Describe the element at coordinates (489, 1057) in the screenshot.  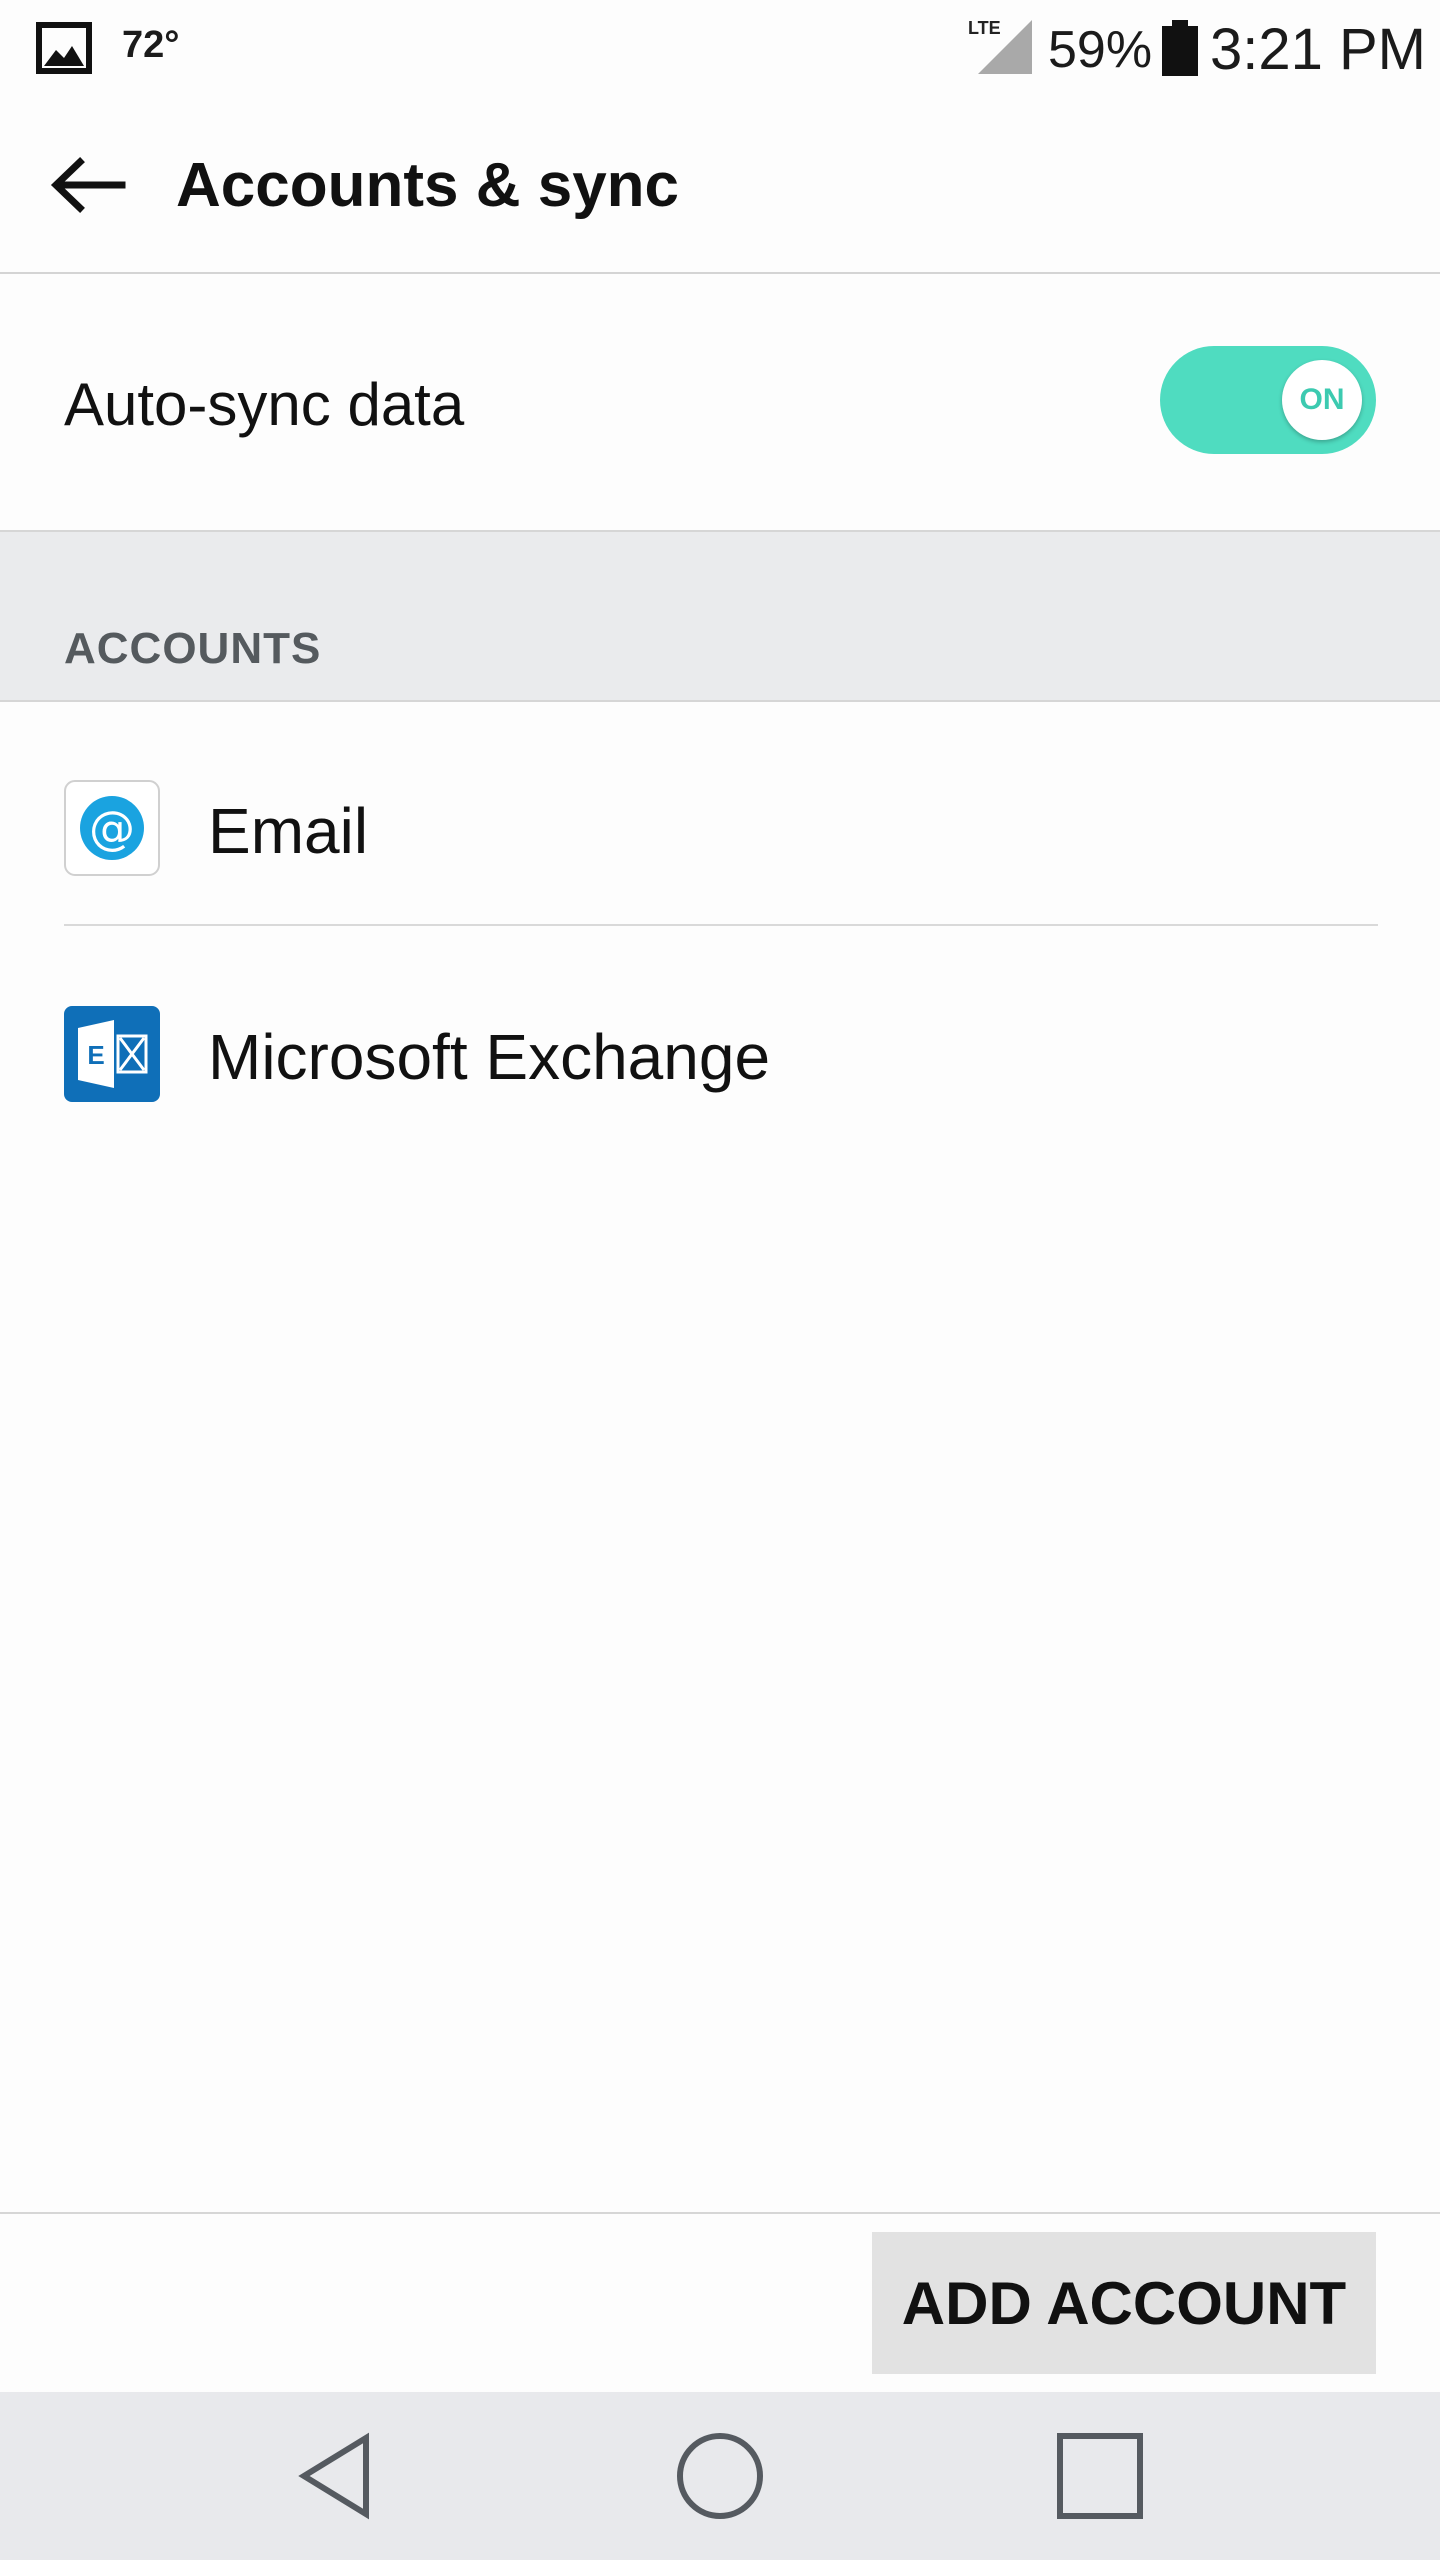
I see `account-label: Microsoft Exchange` at that location.